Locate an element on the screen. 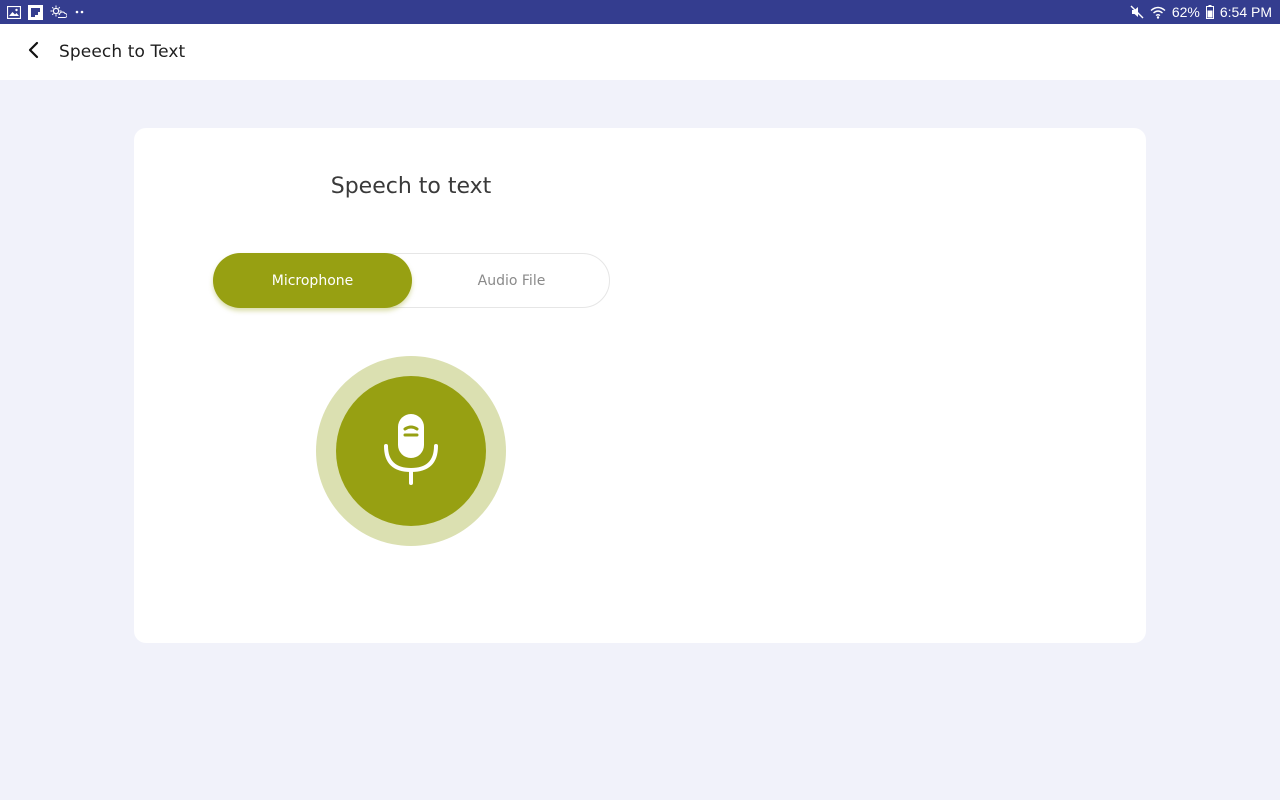 This screenshot has height=800, width=1280. weather-icon is located at coordinates (58, 12).